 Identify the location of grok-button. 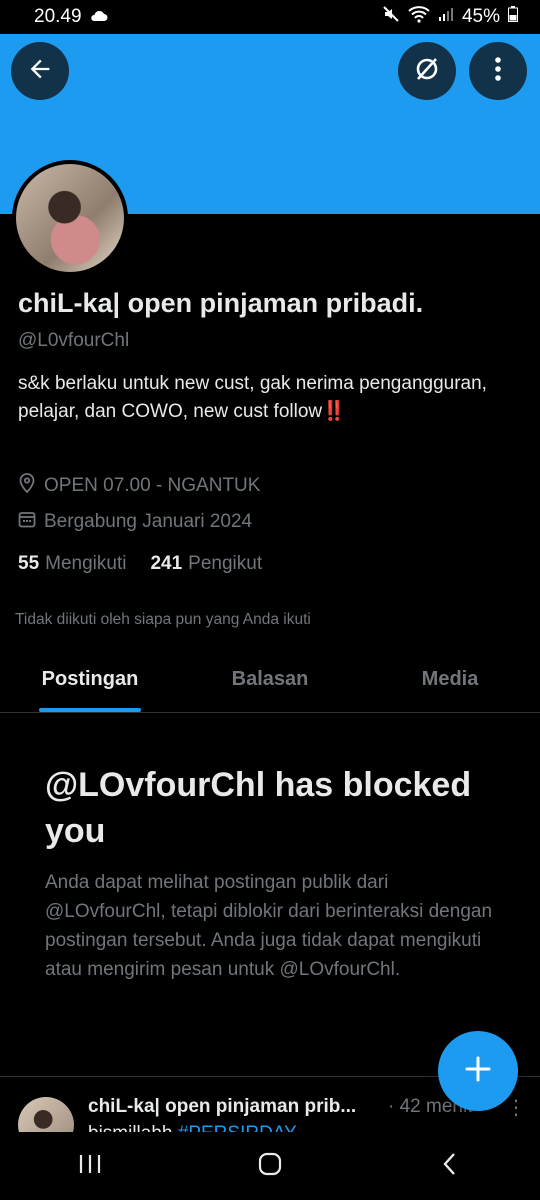
(427, 71).